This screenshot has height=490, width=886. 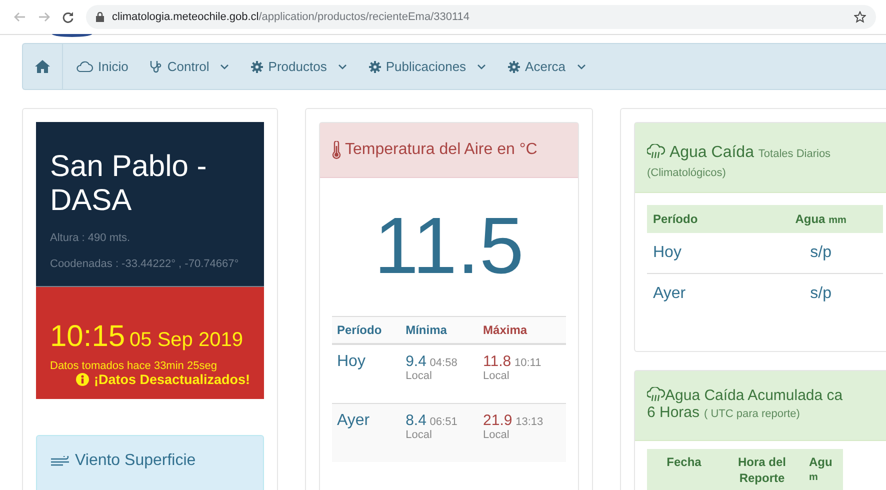 What do you see at coordinates (522, 330) in the screenshot?
I see `column-header: Máxima` at bounding box center [522, 330].